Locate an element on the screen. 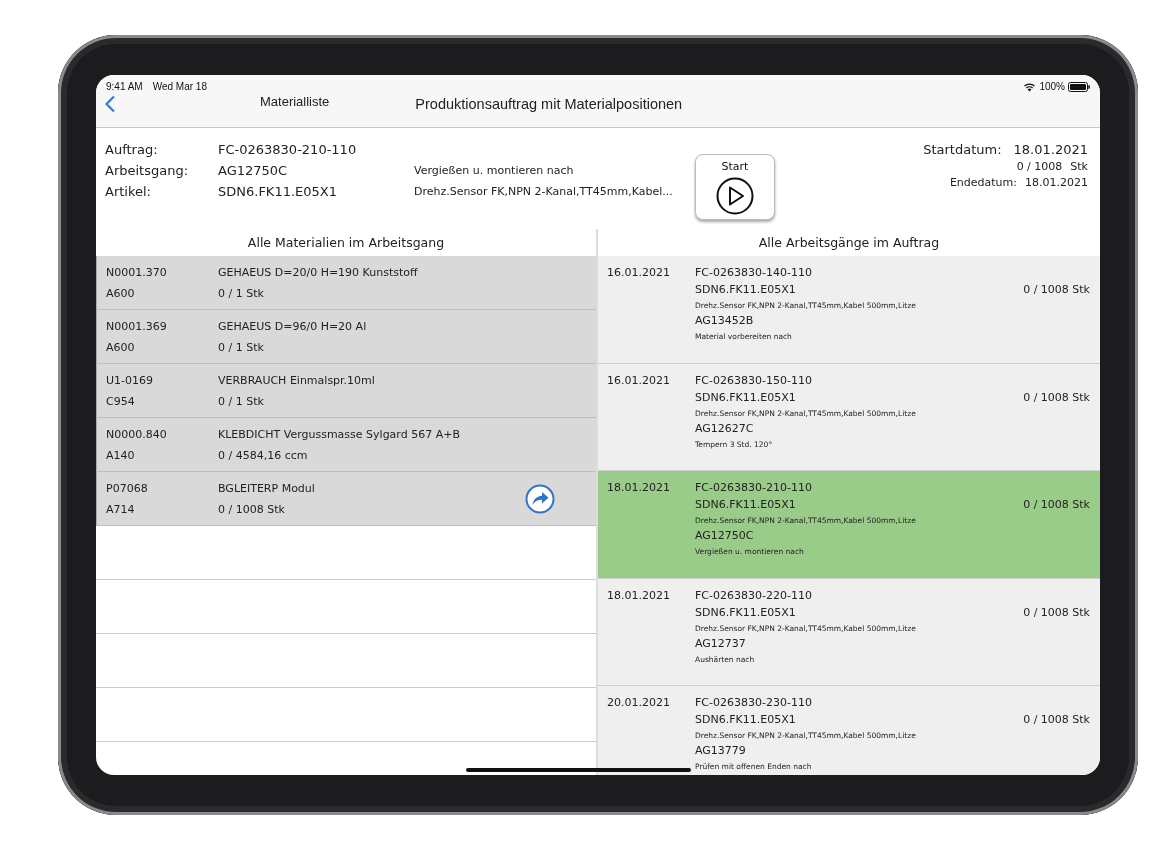 The height and width of the screenshot is (865, 1163). material-location: C954 is located at coordinates (121, 401).